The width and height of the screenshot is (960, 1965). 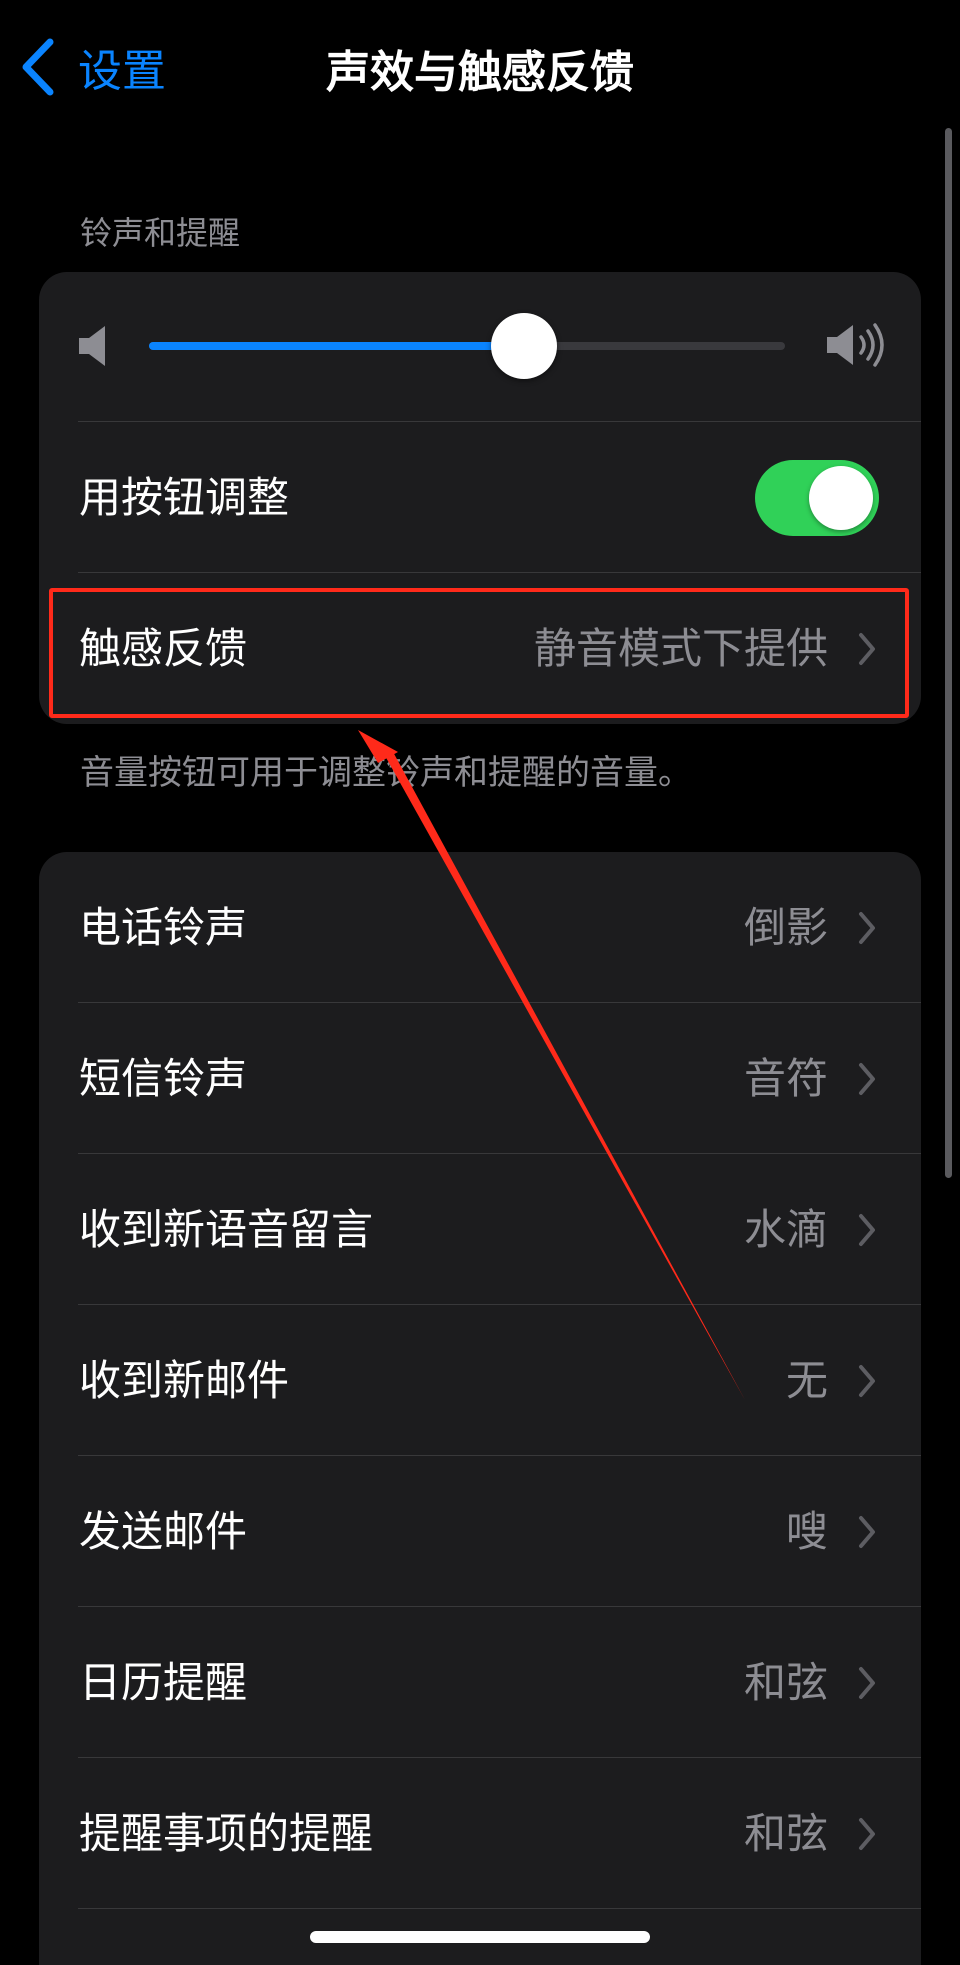 What do you see at coordinates (480, 1937) in the screenshot?
I see `home-indicator` at bounding box center [480, 1937].